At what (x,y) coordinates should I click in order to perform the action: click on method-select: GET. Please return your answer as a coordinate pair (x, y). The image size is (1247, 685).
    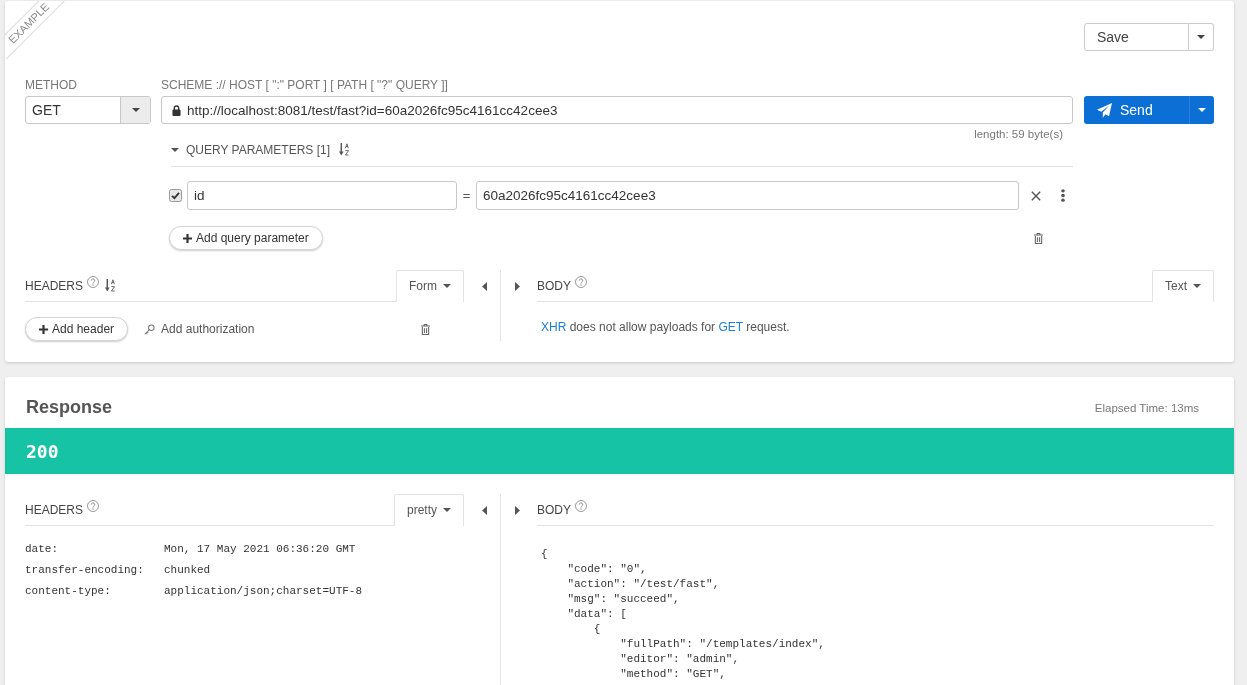
    Looking at the image, I should click on (88, 110).